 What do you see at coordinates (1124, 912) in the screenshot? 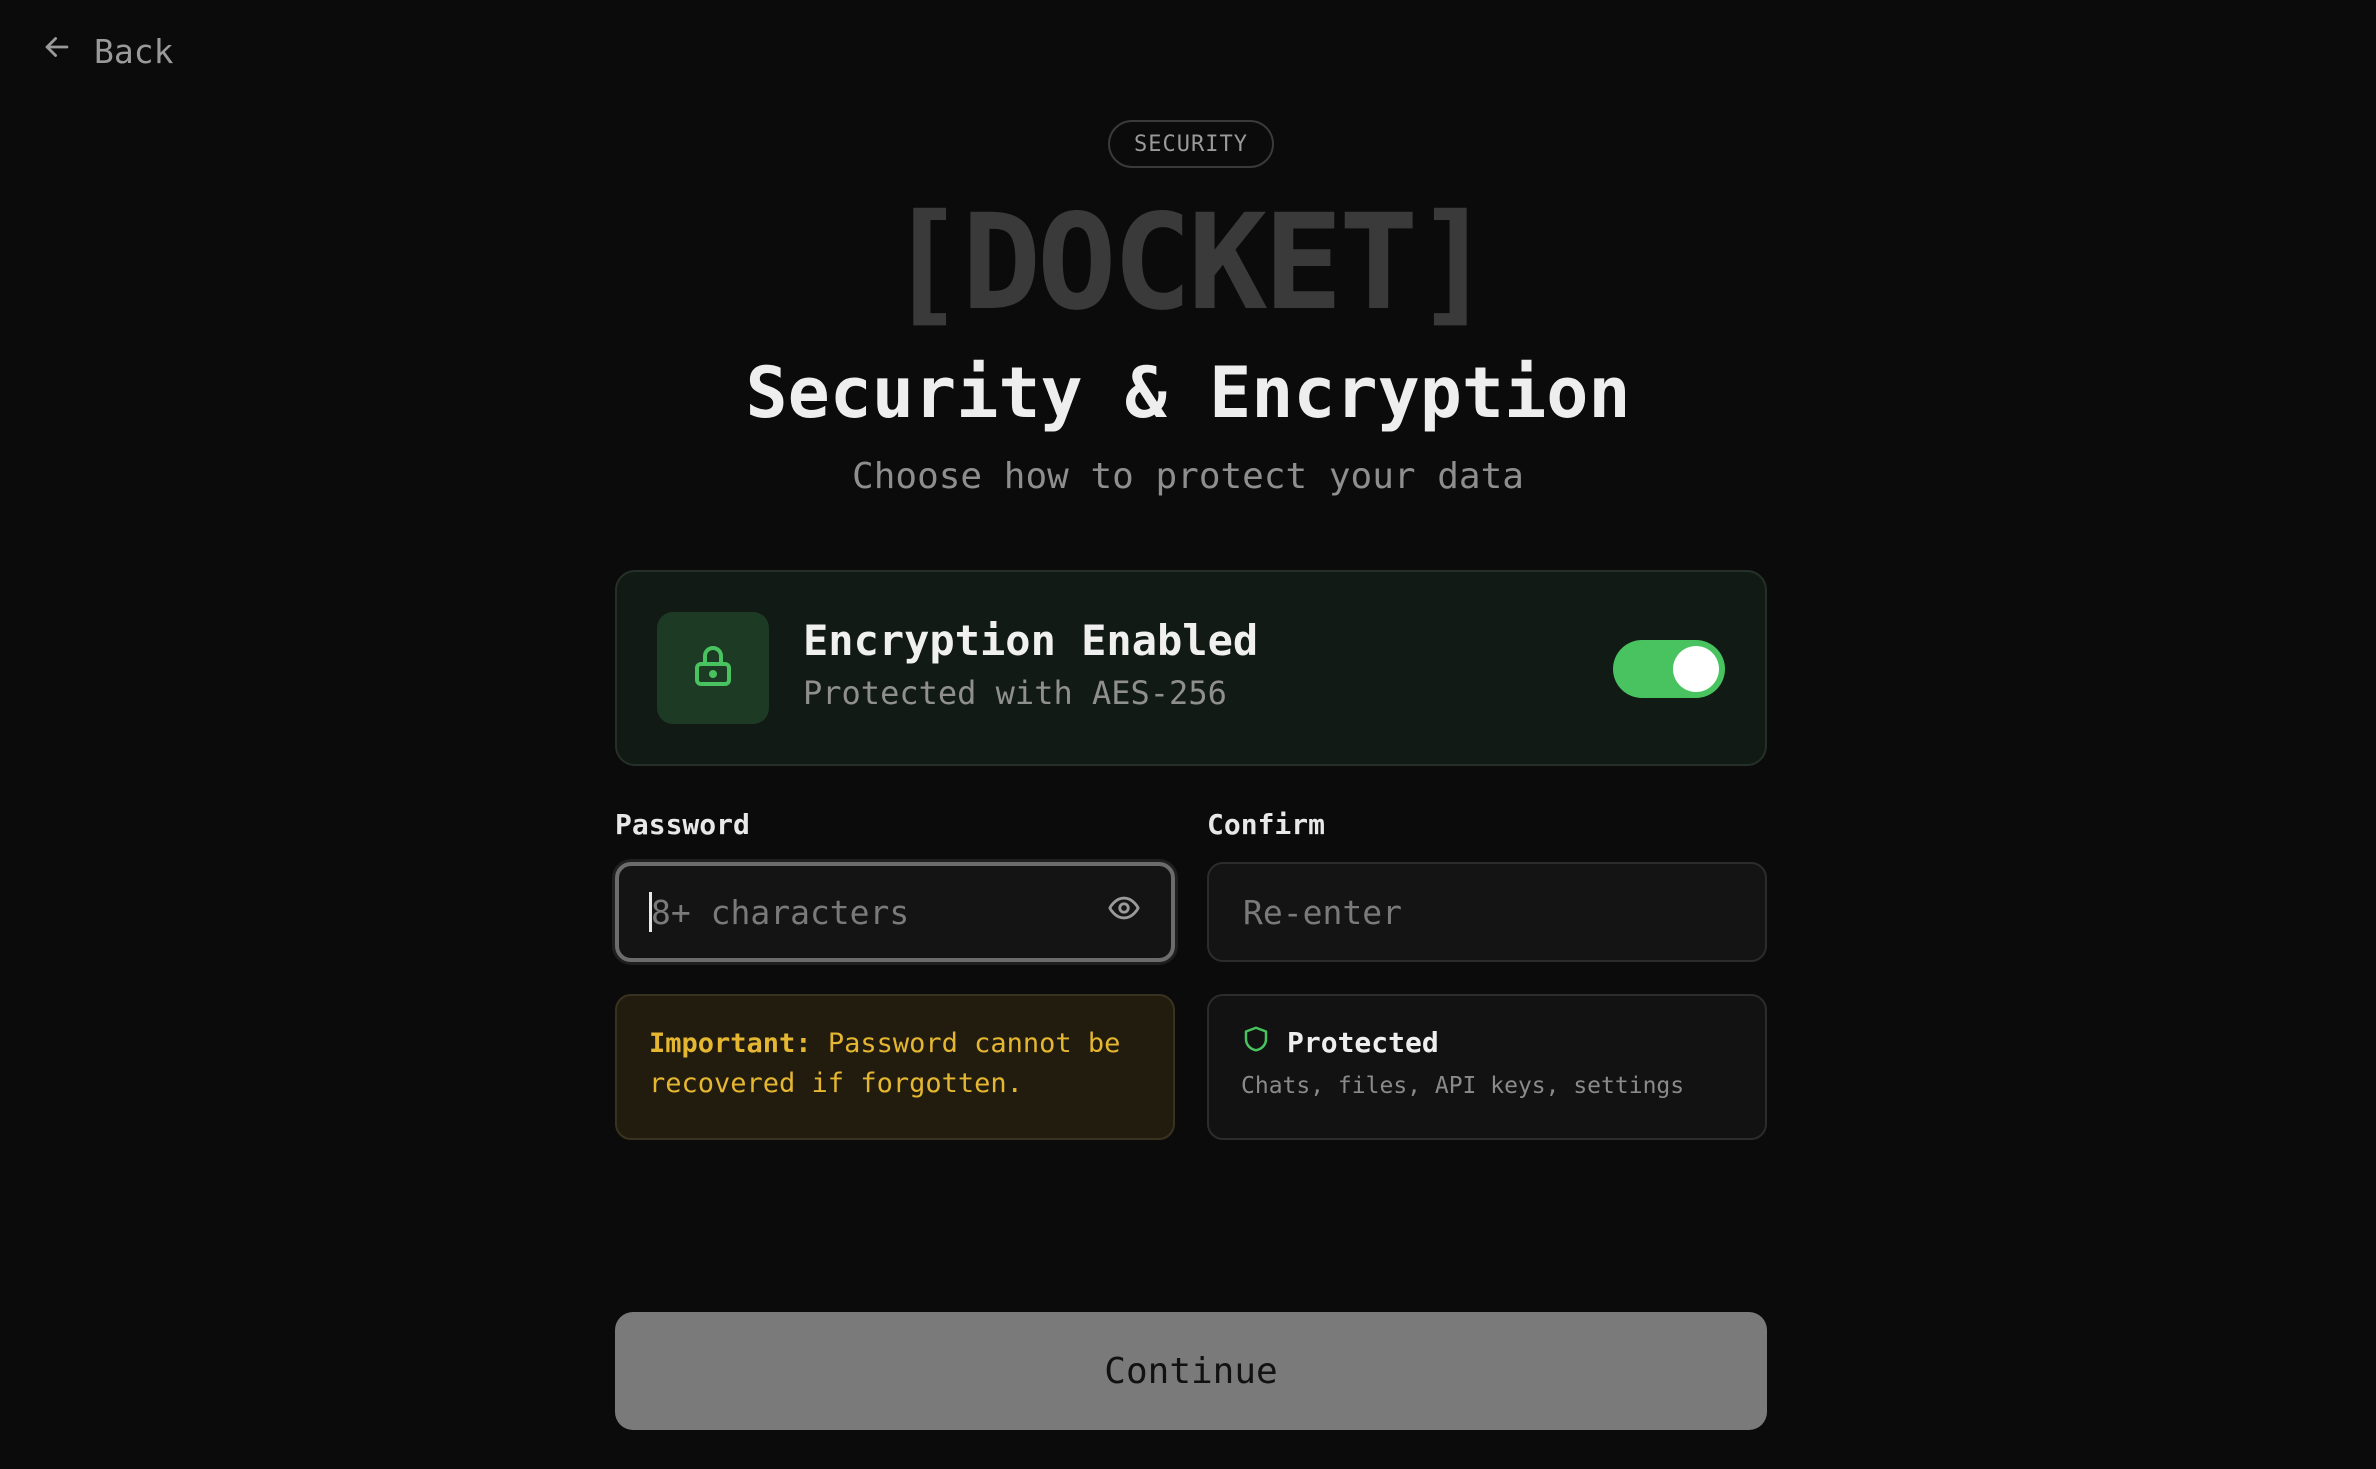
I see `eye-icon` at bounding box center [1124, 912].